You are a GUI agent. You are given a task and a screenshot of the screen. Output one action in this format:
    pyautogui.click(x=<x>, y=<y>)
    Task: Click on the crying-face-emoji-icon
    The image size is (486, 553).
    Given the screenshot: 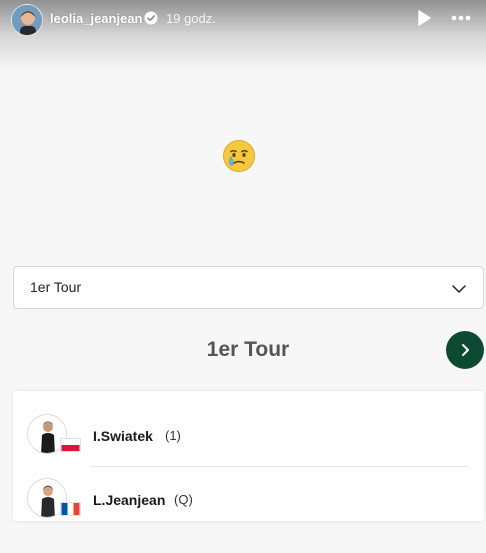 What is the action you would take?
    pyautogui.click(x=239, y=156)
    